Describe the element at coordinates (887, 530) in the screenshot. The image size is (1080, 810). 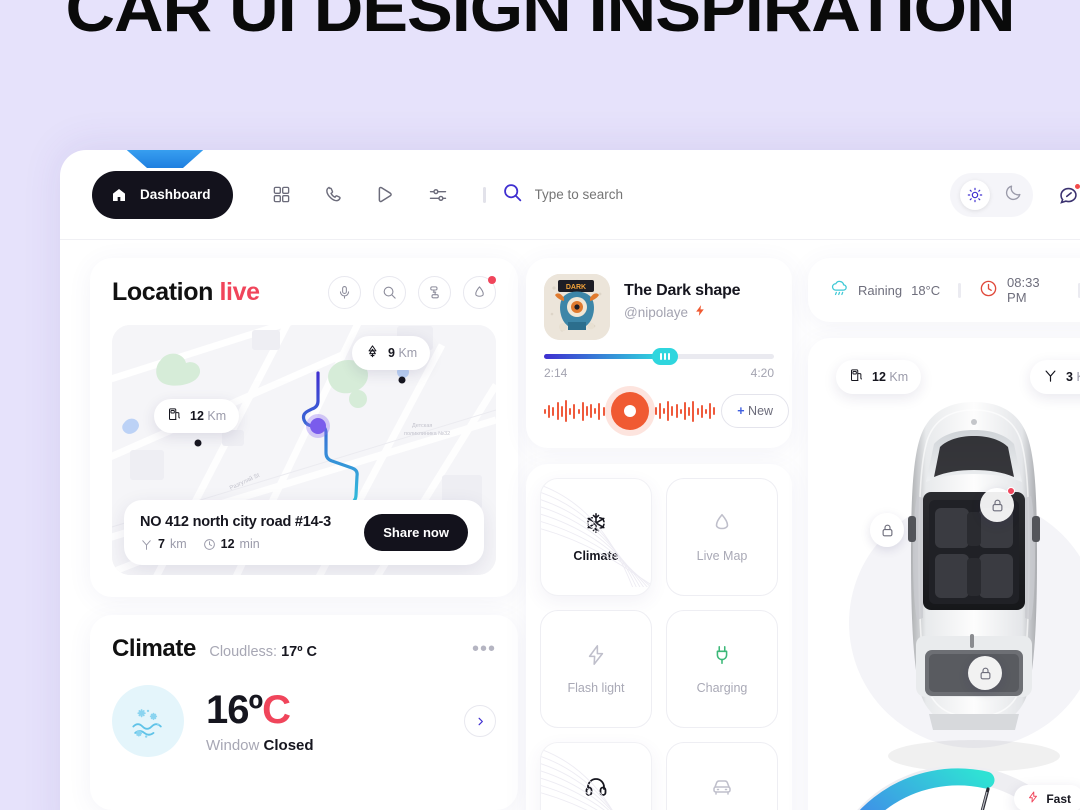
I see `lock-icon-front-left` at that location.